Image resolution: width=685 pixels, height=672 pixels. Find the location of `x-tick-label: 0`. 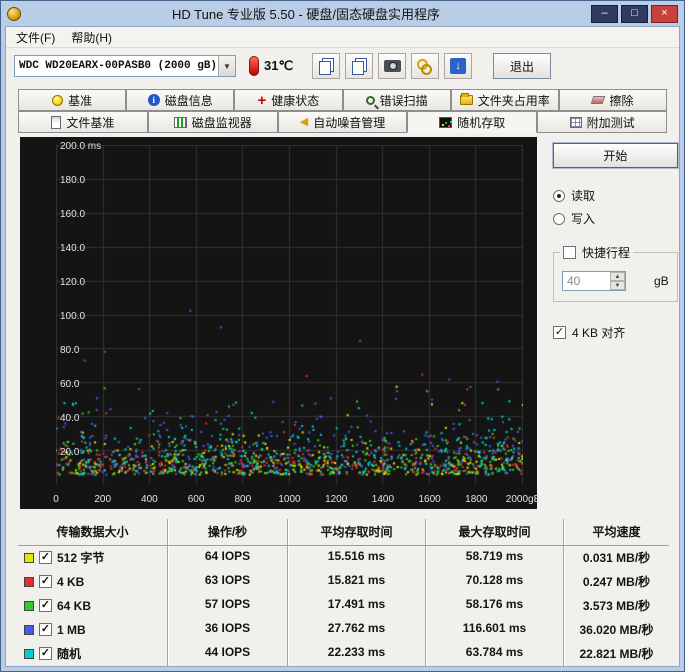

x-tick-label: 0 is located at coordinates (56, 499).